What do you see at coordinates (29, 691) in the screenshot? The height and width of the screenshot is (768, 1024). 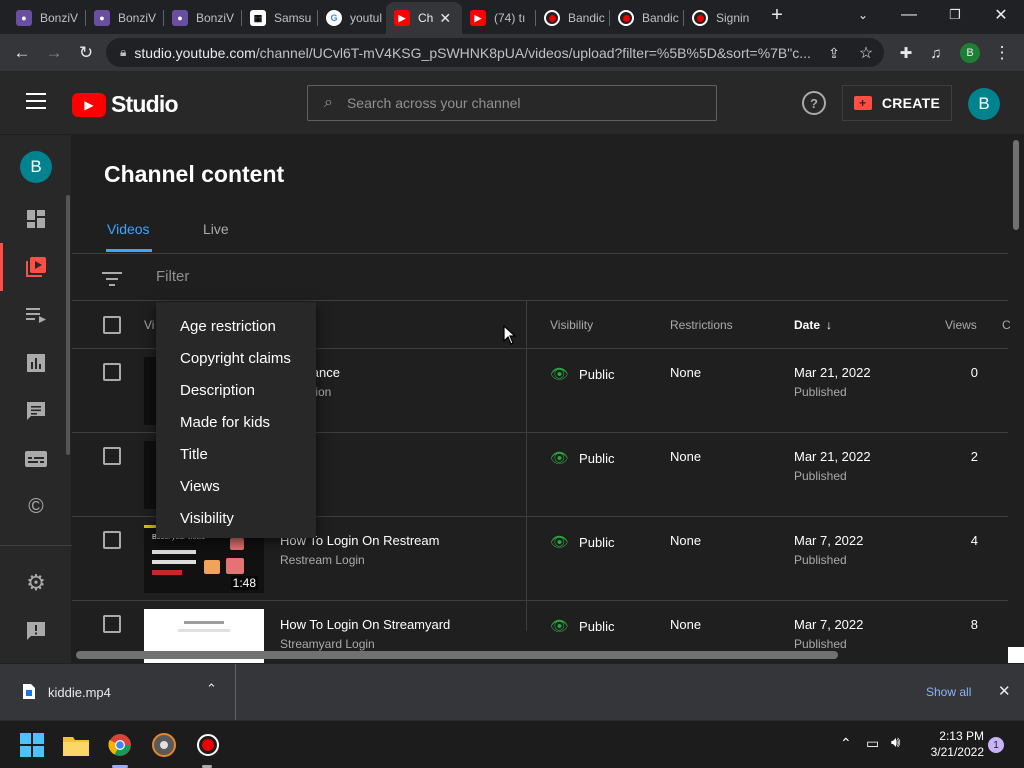 I see `file-icon` at bounding box center [29, 691].